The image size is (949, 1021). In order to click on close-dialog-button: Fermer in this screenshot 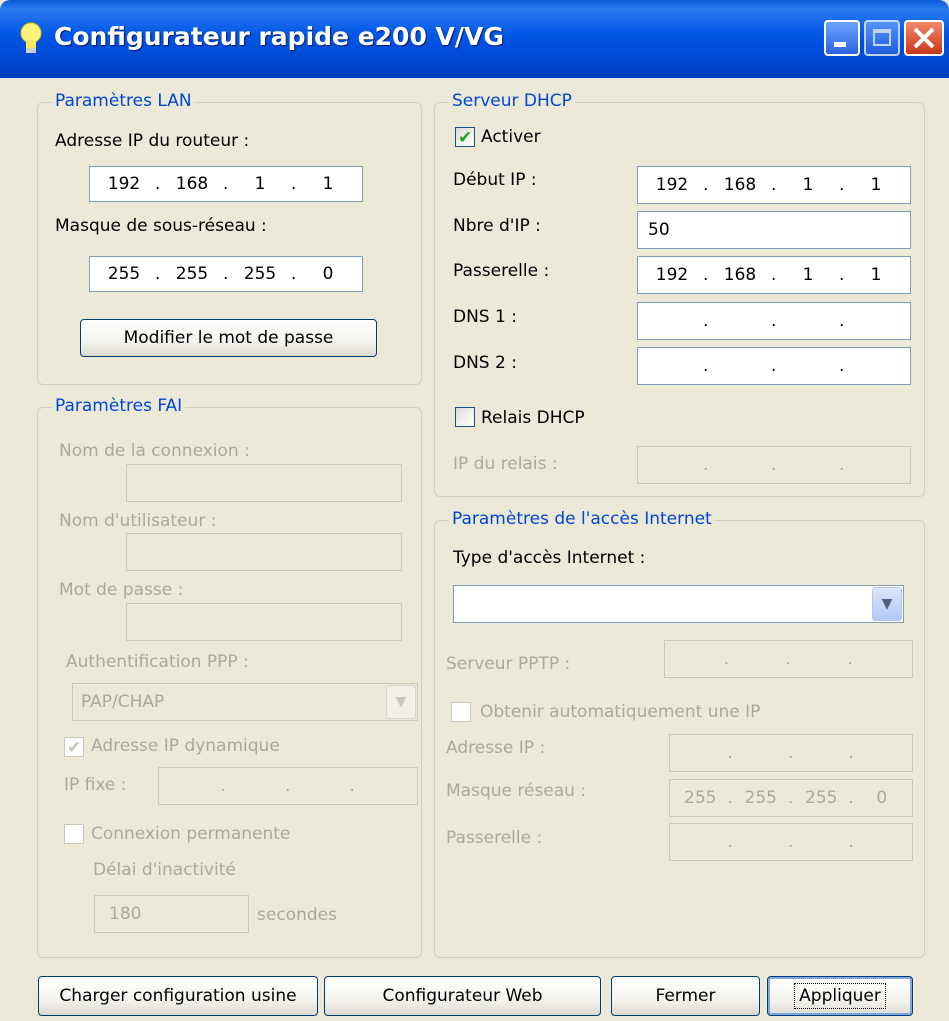, I will do `click(685, 996)`.